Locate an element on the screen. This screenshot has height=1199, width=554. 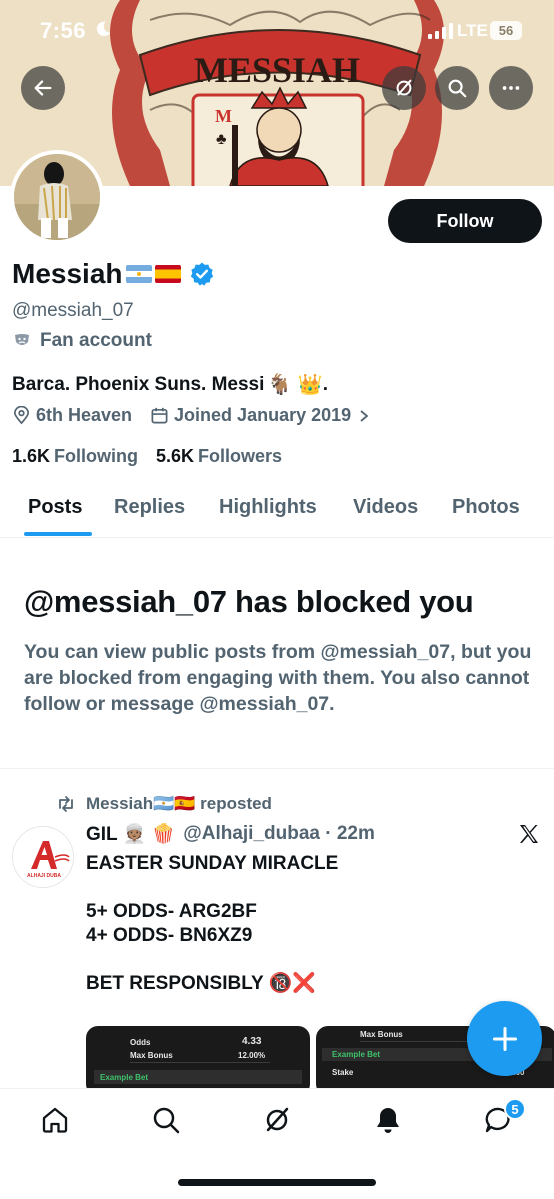
post-header: GIL 👳🏽 🍿 @Alhaji_dubaa · 22m is located at coordinates (230, 834).